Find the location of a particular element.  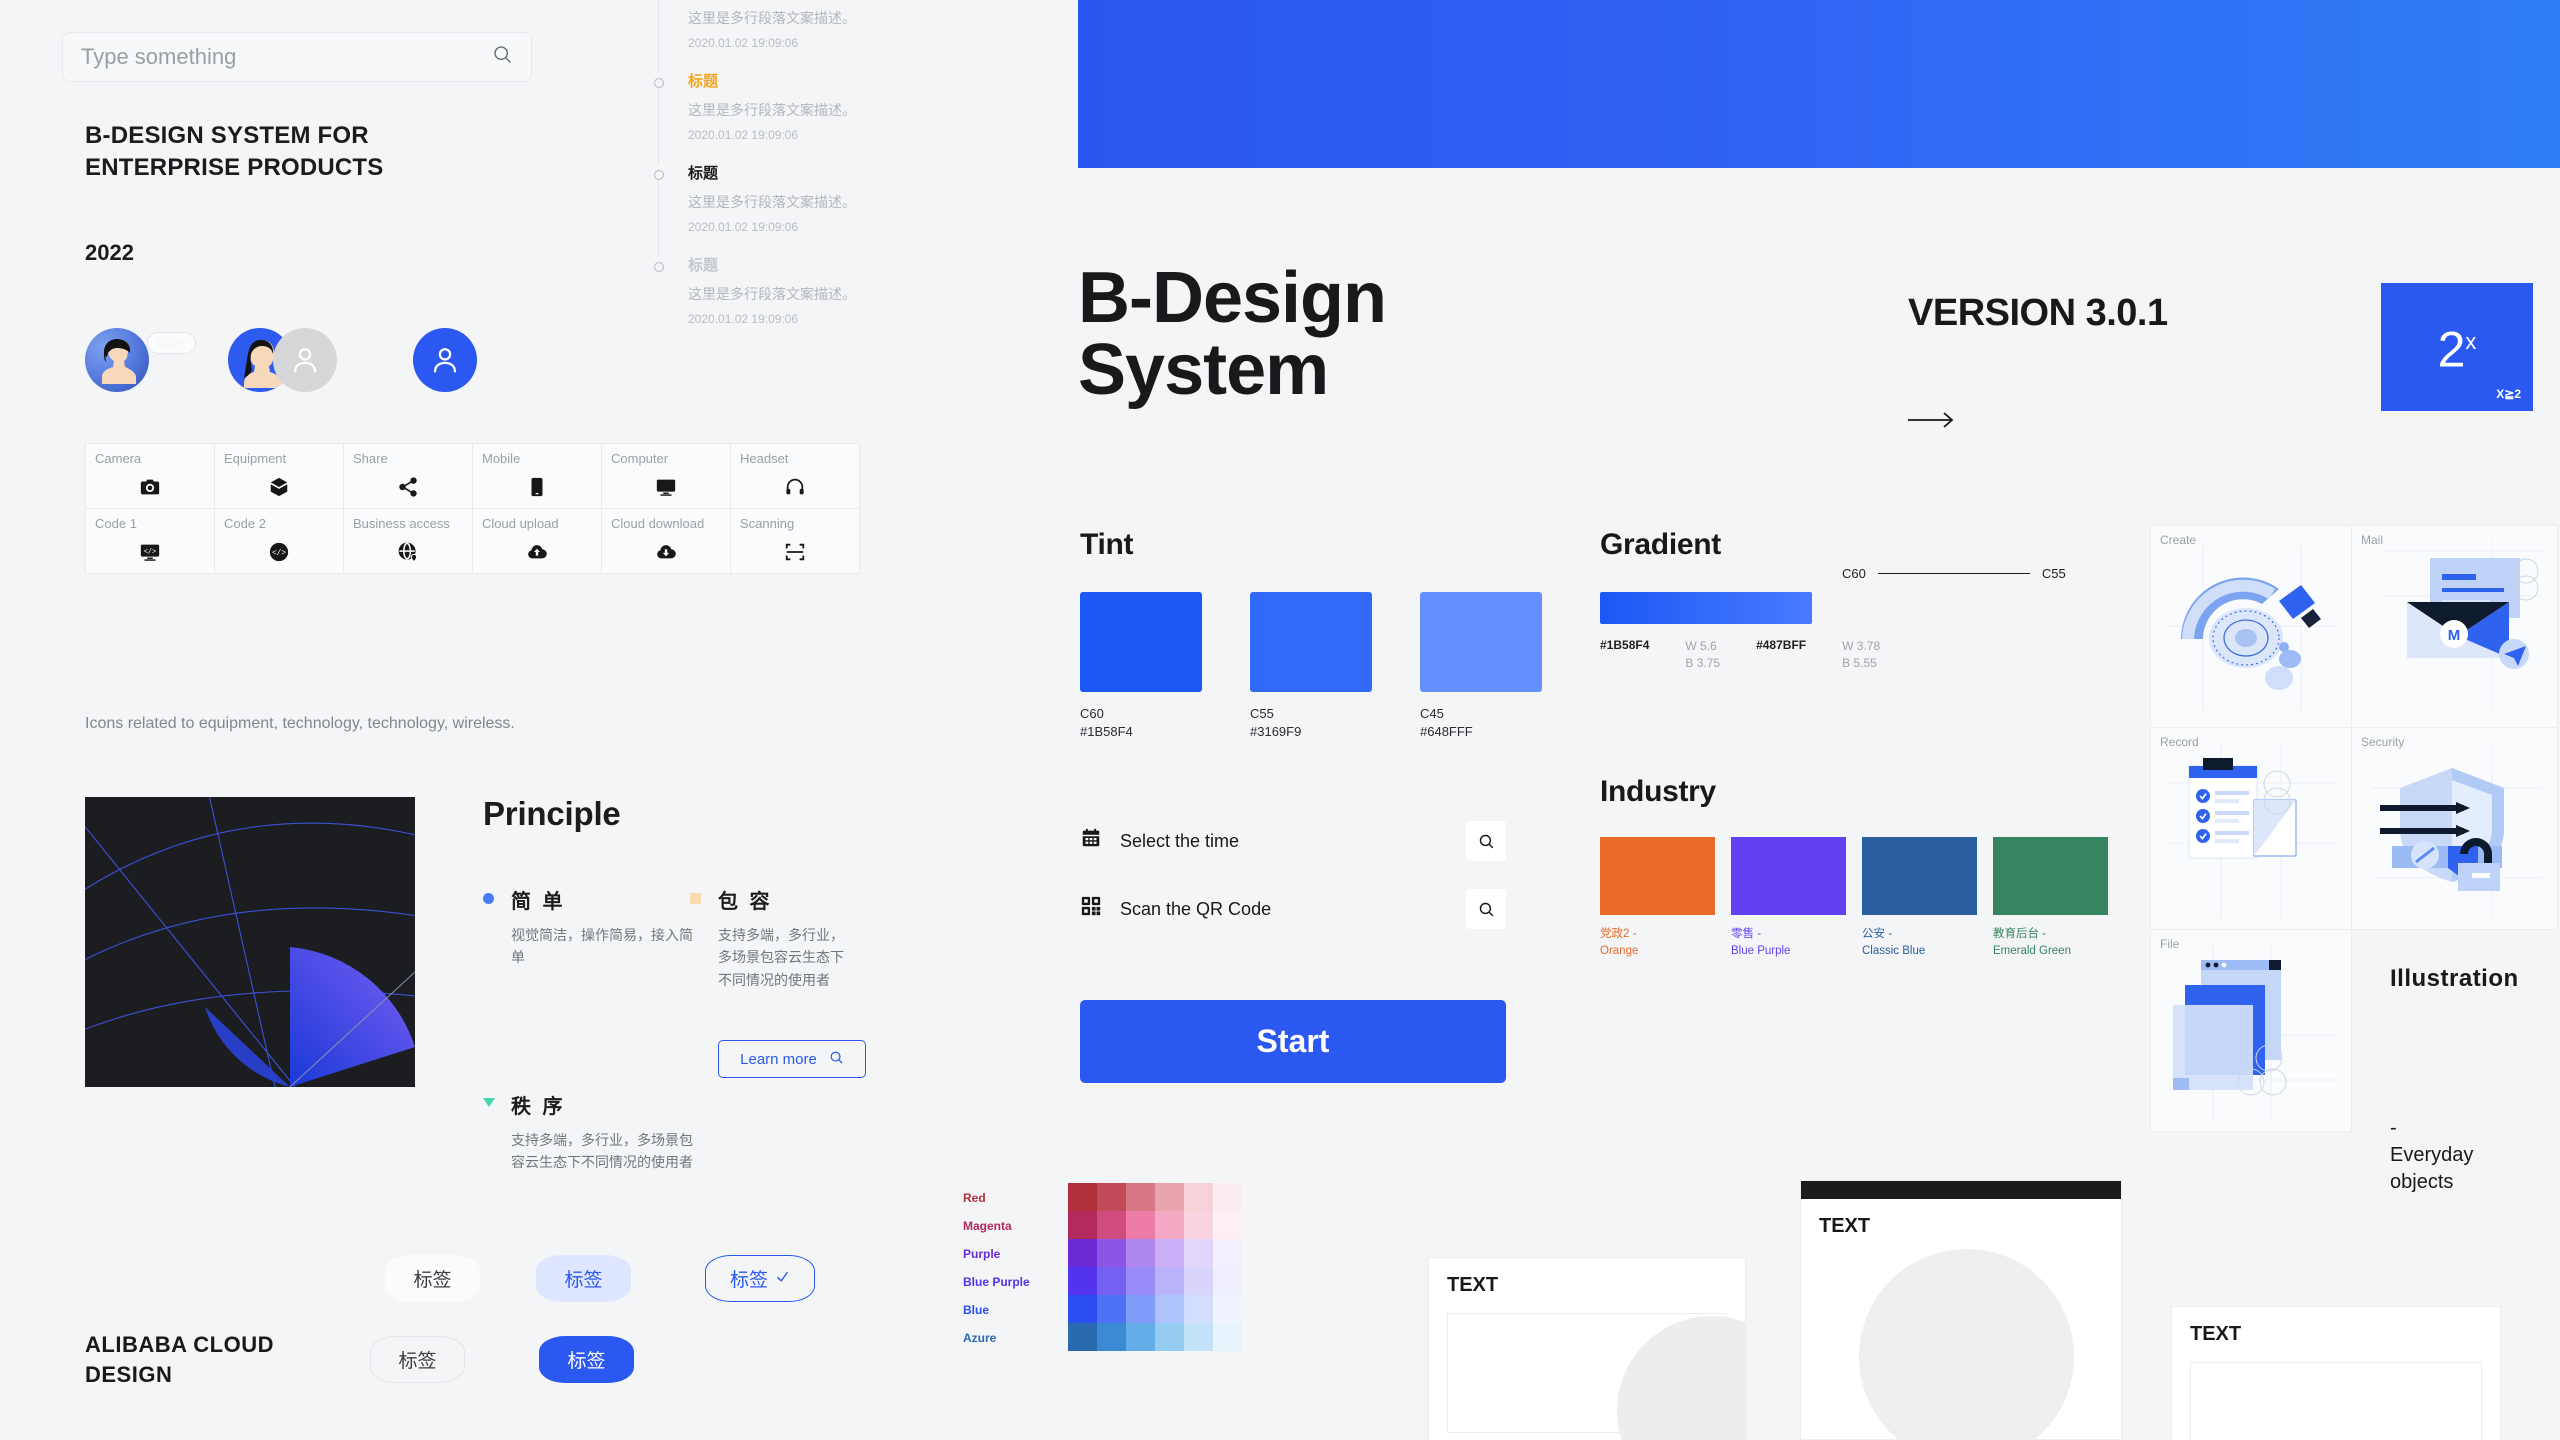

illustration-cell-file: File is located at coordinates (2251, 1030).